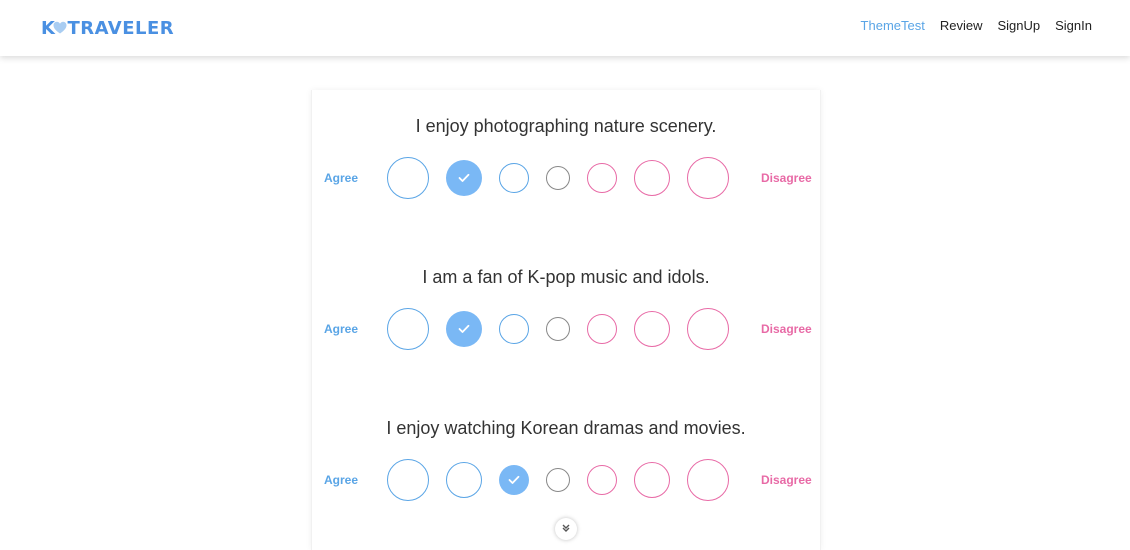  I want to click on question-text: I am a fan of K-pop music and idols., so click(566, 277).